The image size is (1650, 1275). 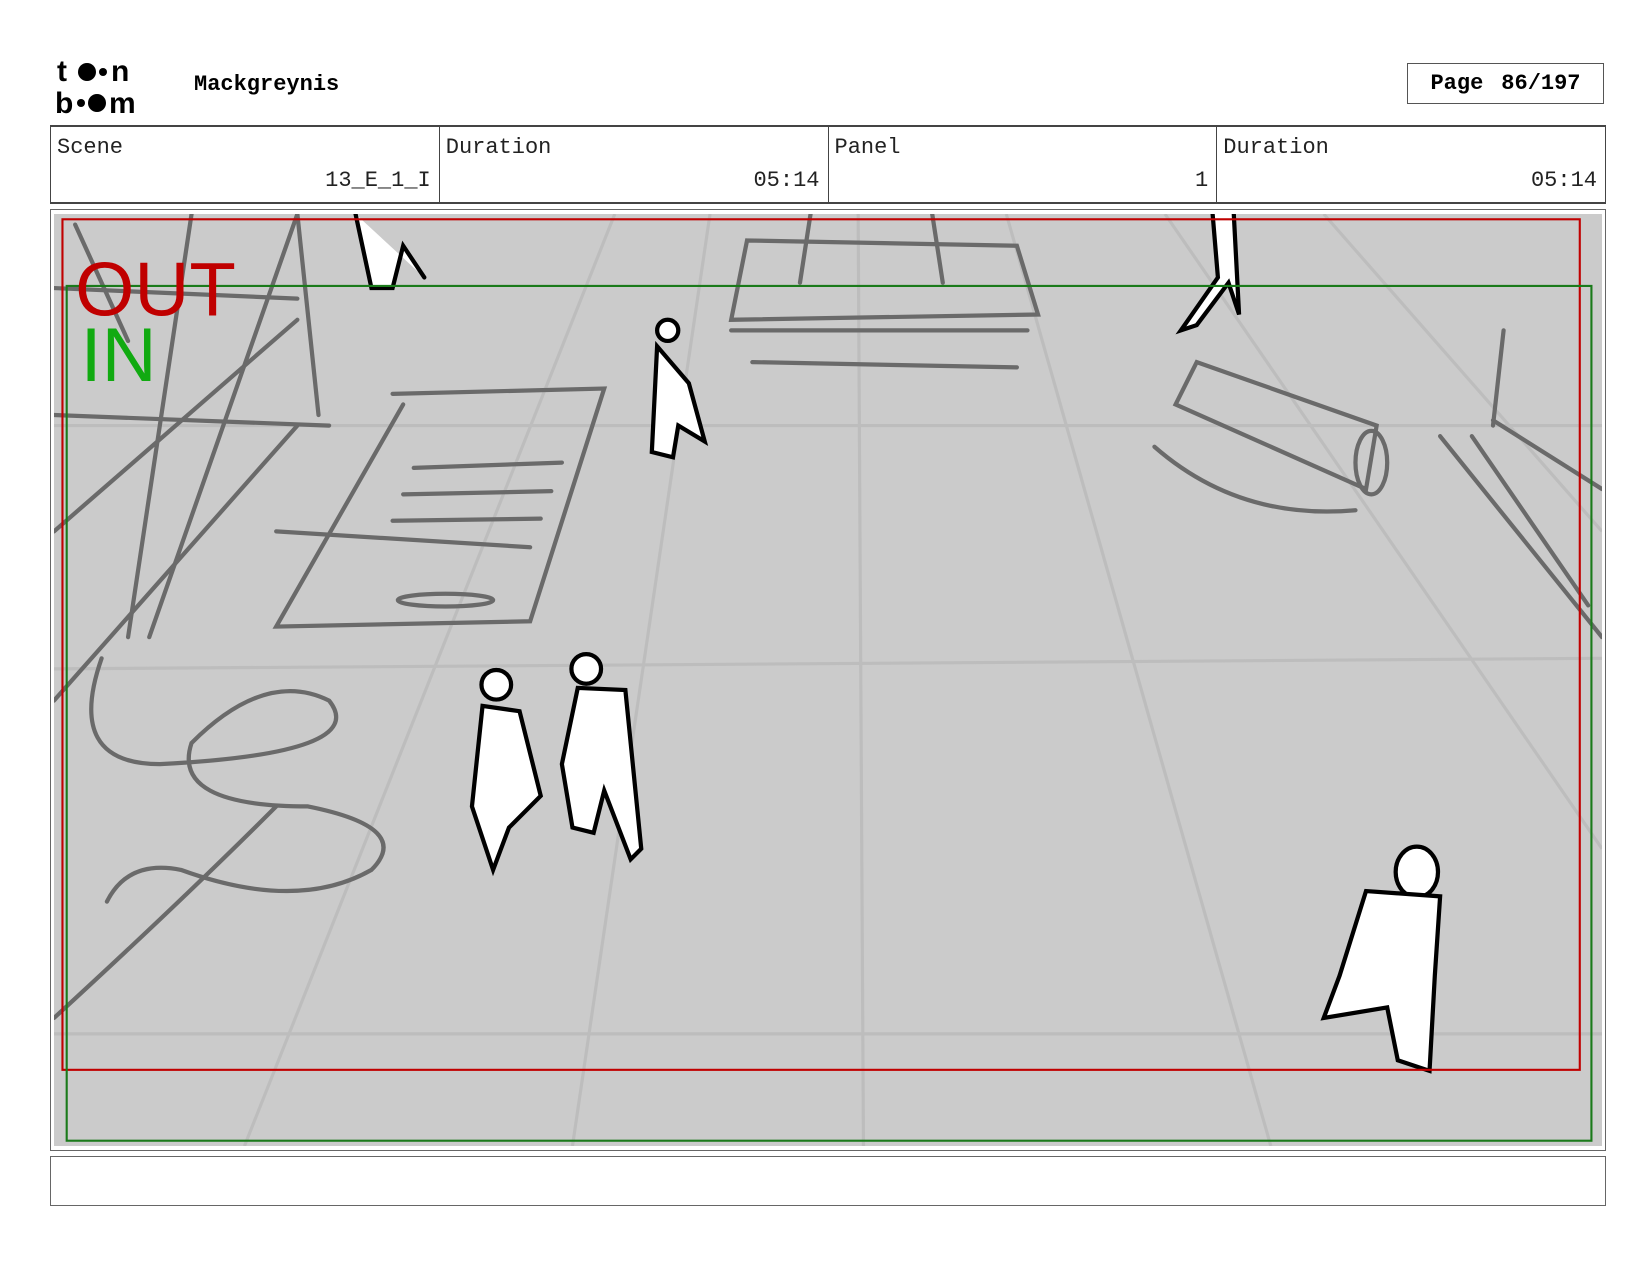 I want to click on figure-pair-right, so click(x=601, y=757).